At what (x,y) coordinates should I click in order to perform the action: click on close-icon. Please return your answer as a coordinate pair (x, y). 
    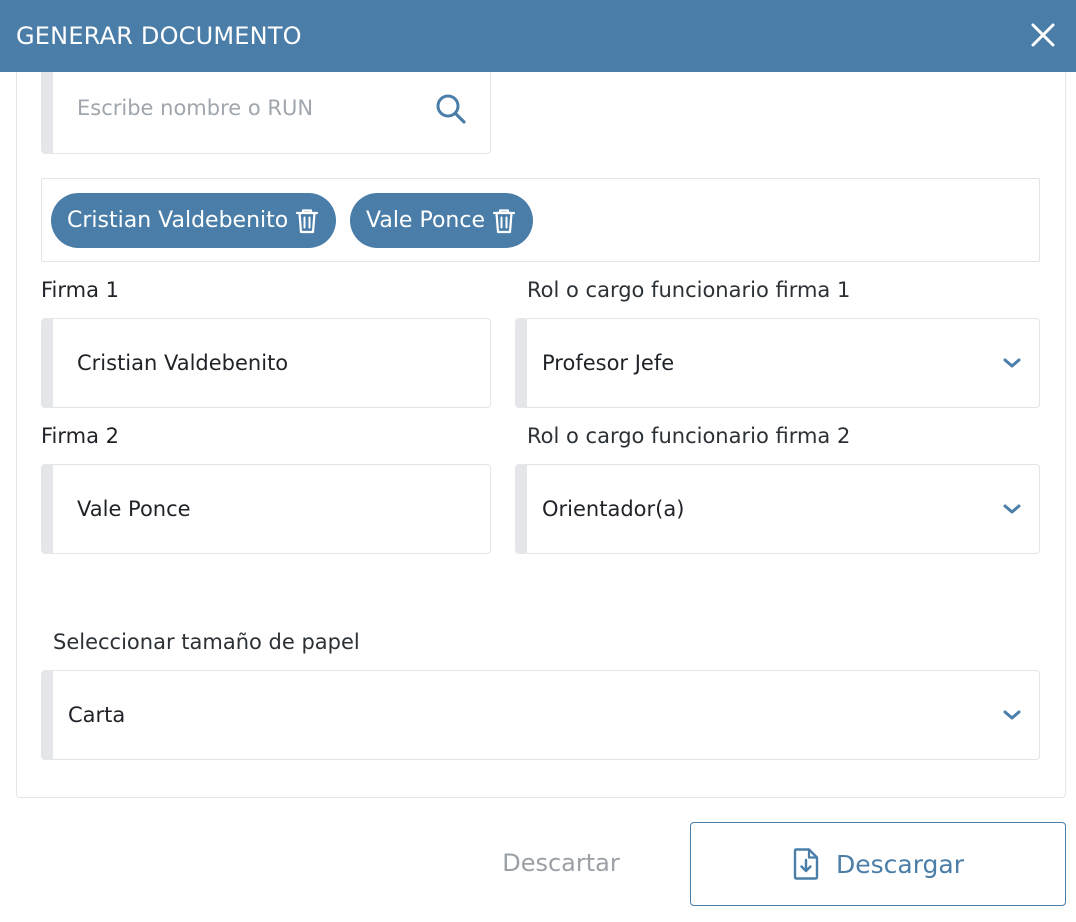
    Looking at the image, I should click on (1043, 35).